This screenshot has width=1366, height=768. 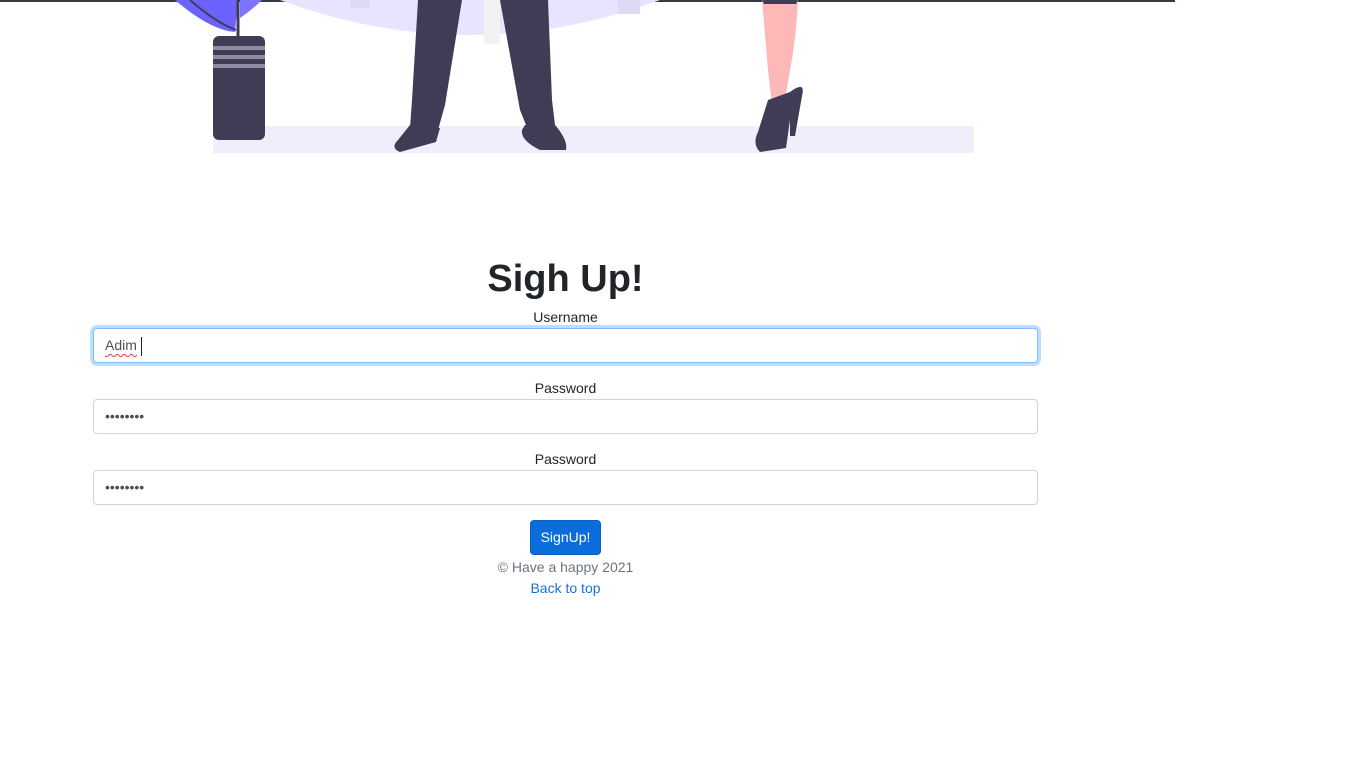 I want to click on back-to-top-link: Back to top, so click(x=565, y=588).